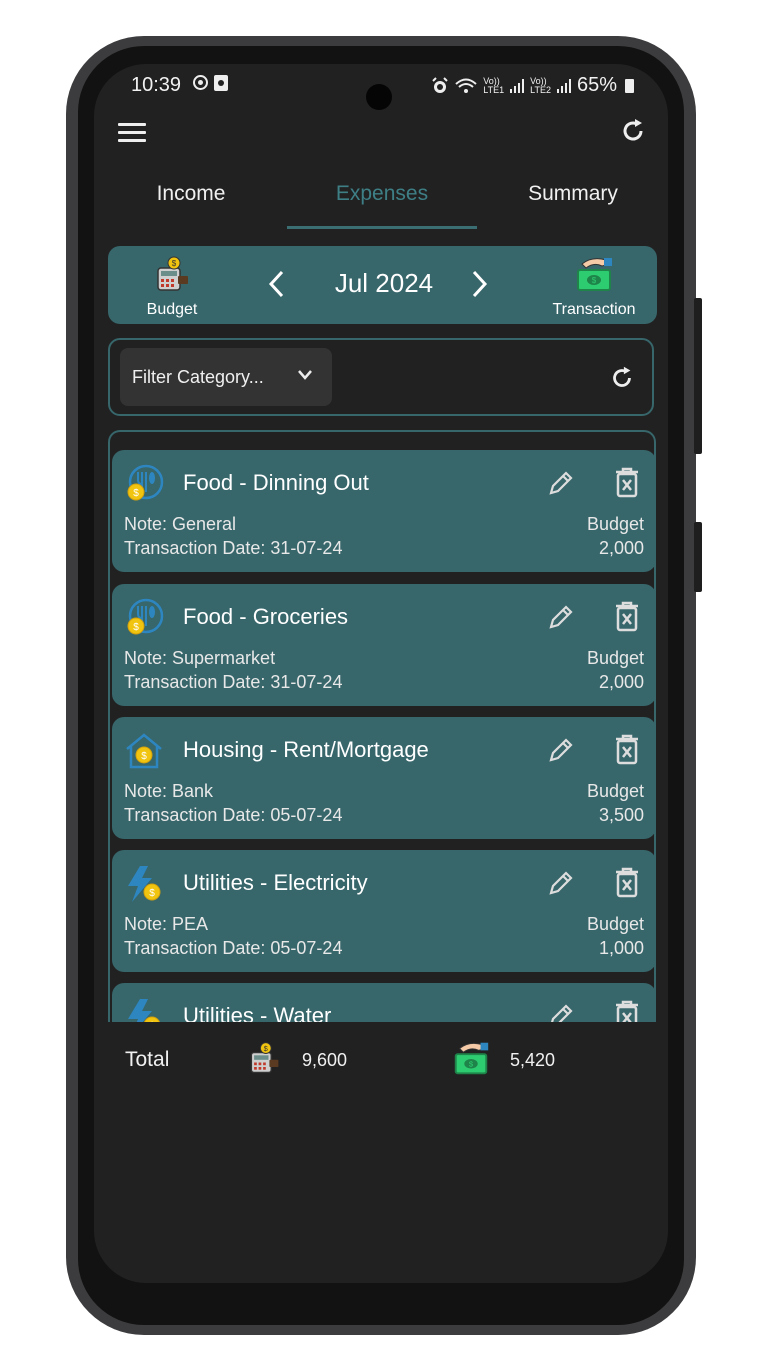  I want to click on item-note: Note: Bank, so click(169, 791).